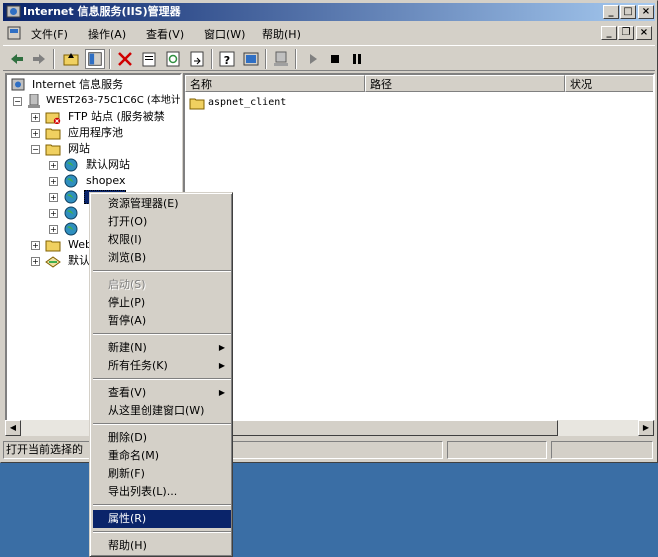 This screenshot has height=557, width=658. Describe the element at coordinates (49, 34) in the screenshot. I see `menu-file: 文件(F)` at that location.